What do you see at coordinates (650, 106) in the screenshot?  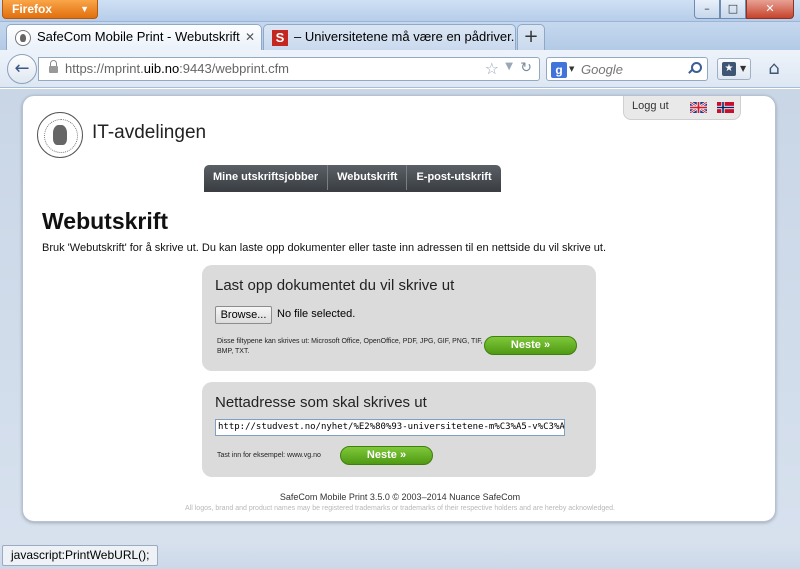 I see `logout-link: Logg ut` at bounding box center [650, 106].